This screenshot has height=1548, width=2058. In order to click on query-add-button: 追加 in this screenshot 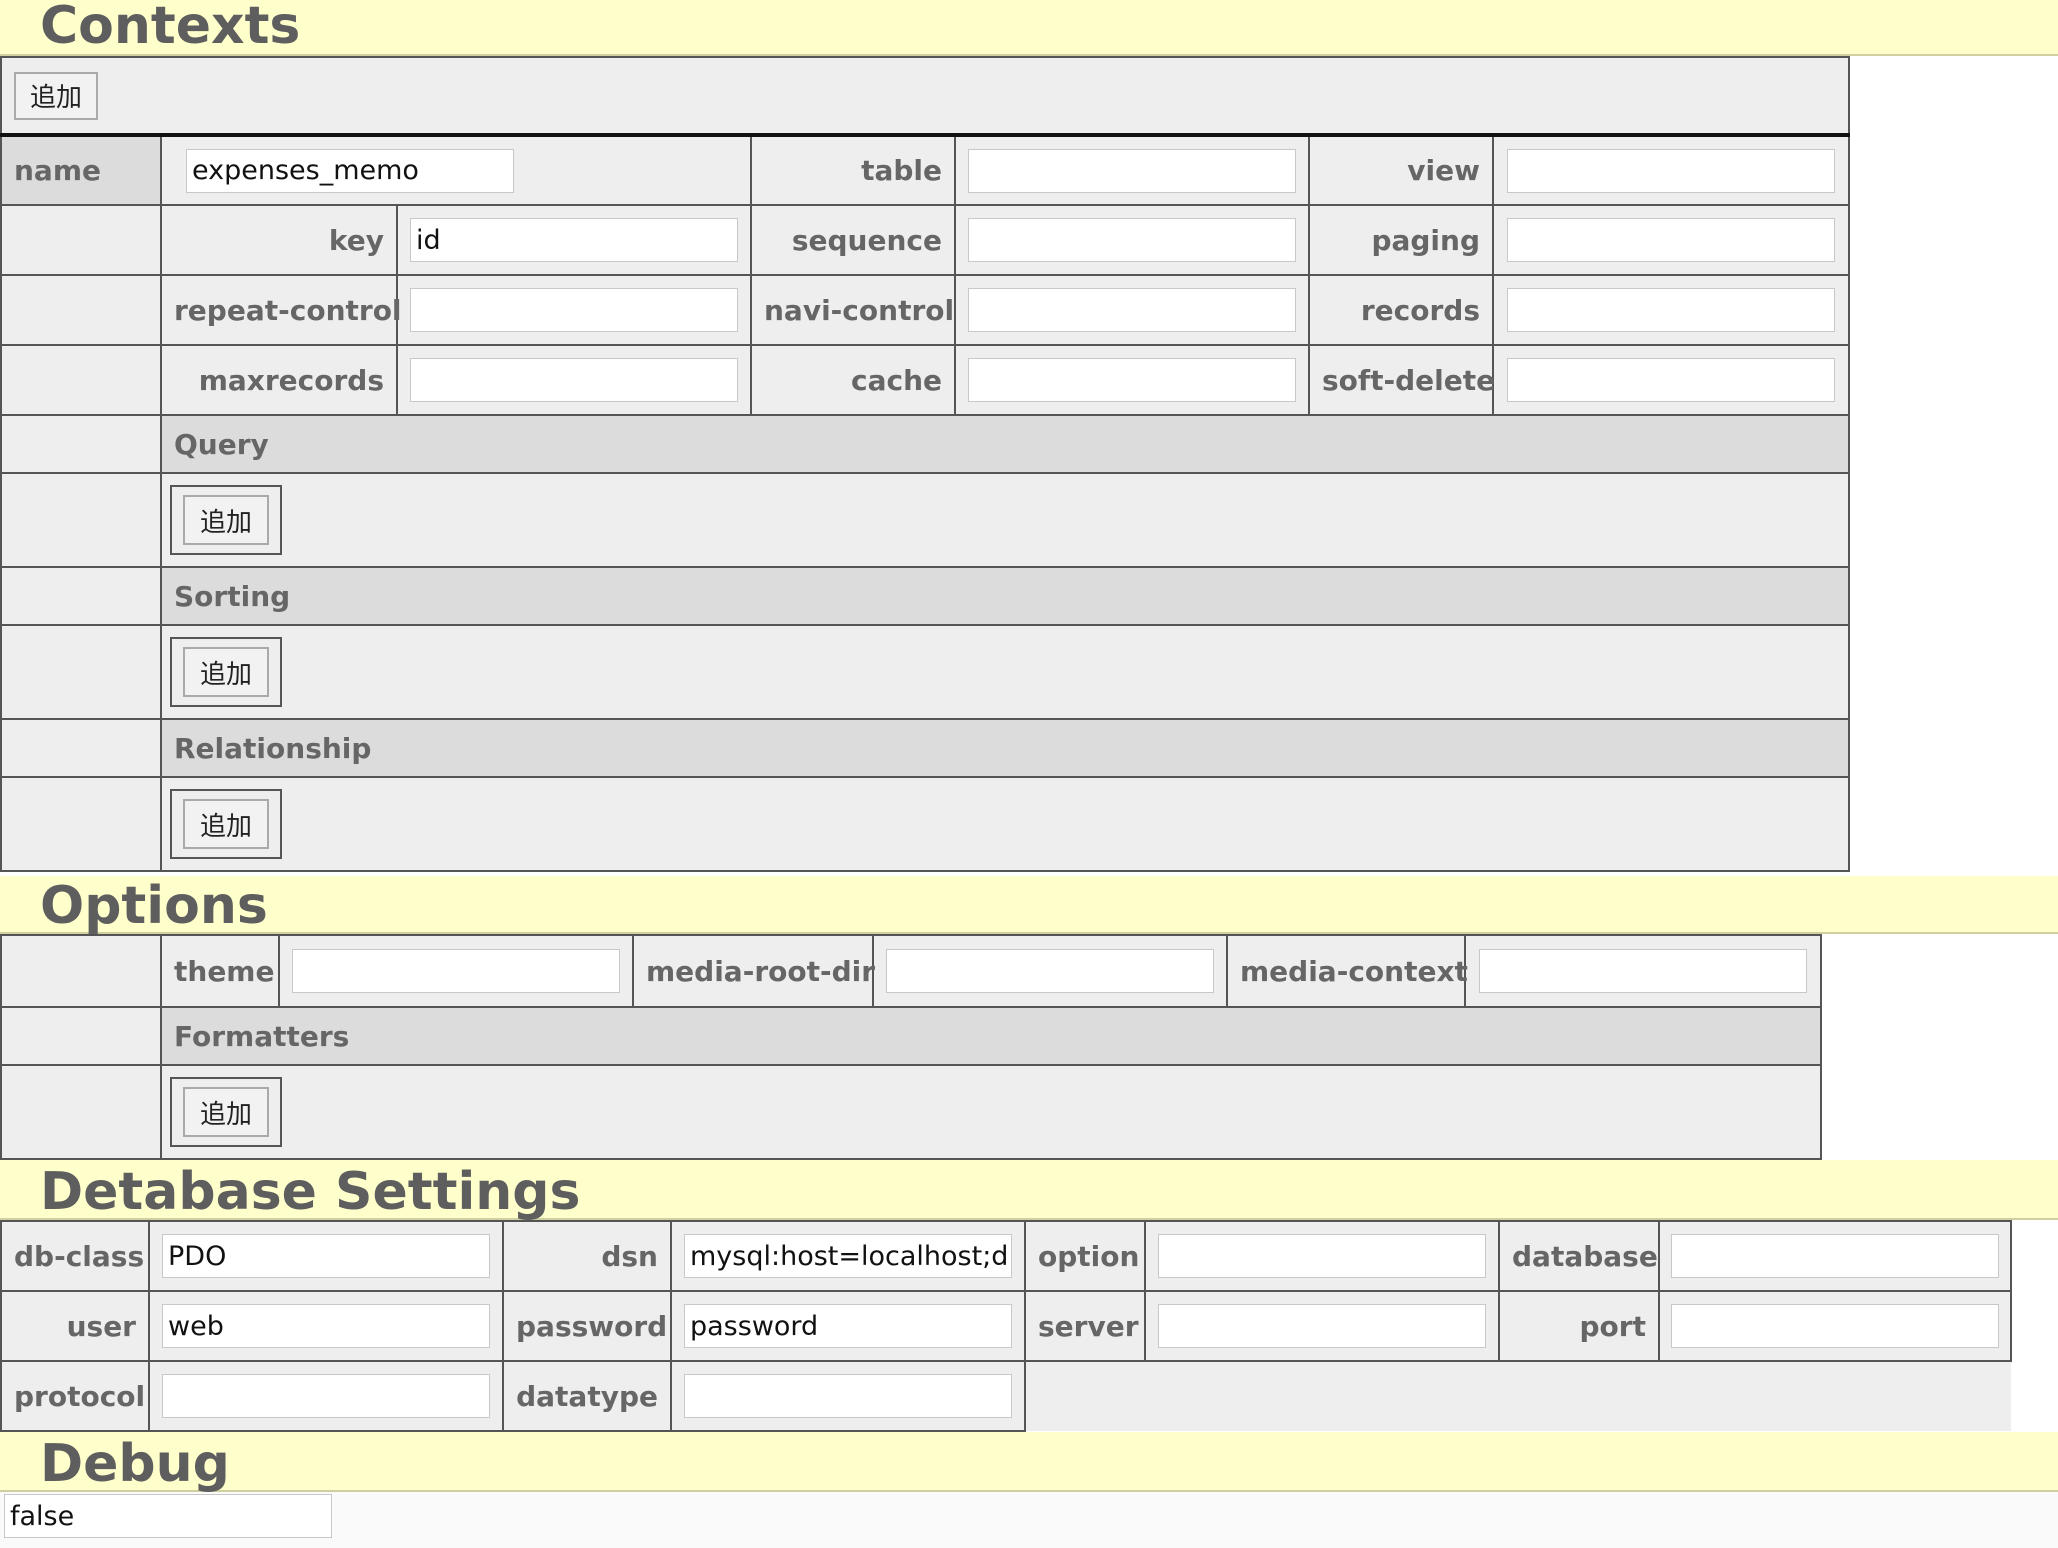, I will do `click(226, 520)`.